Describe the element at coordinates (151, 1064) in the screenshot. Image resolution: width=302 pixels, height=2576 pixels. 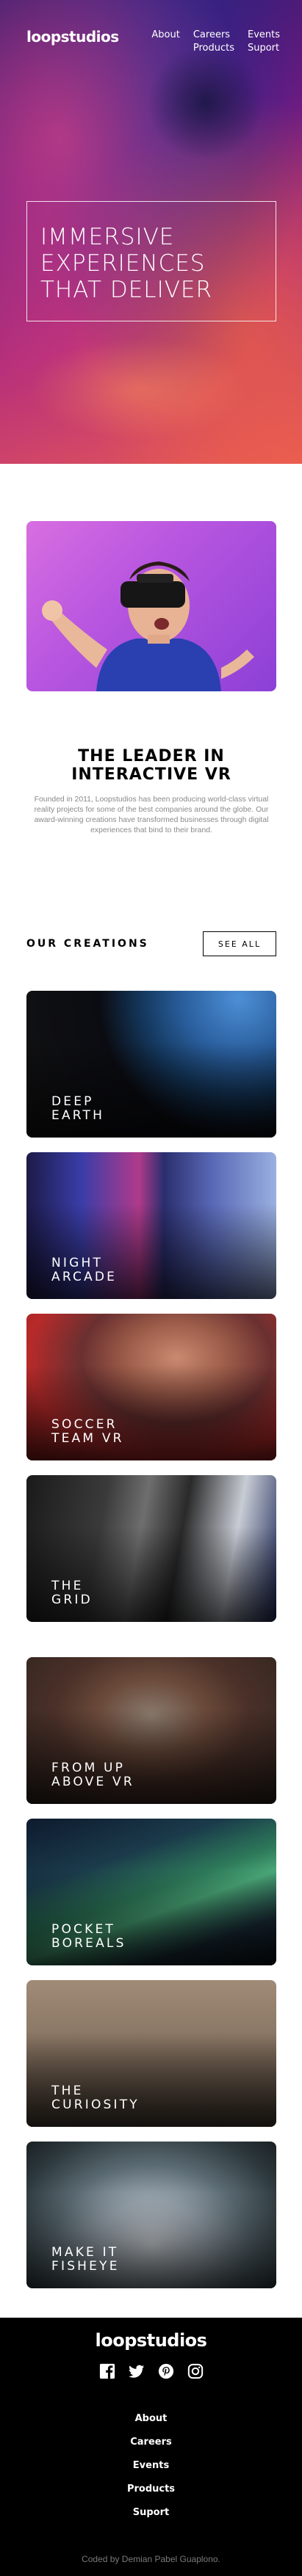
I see `creation-card-deep-earth: DEEP EARTH` at that location.